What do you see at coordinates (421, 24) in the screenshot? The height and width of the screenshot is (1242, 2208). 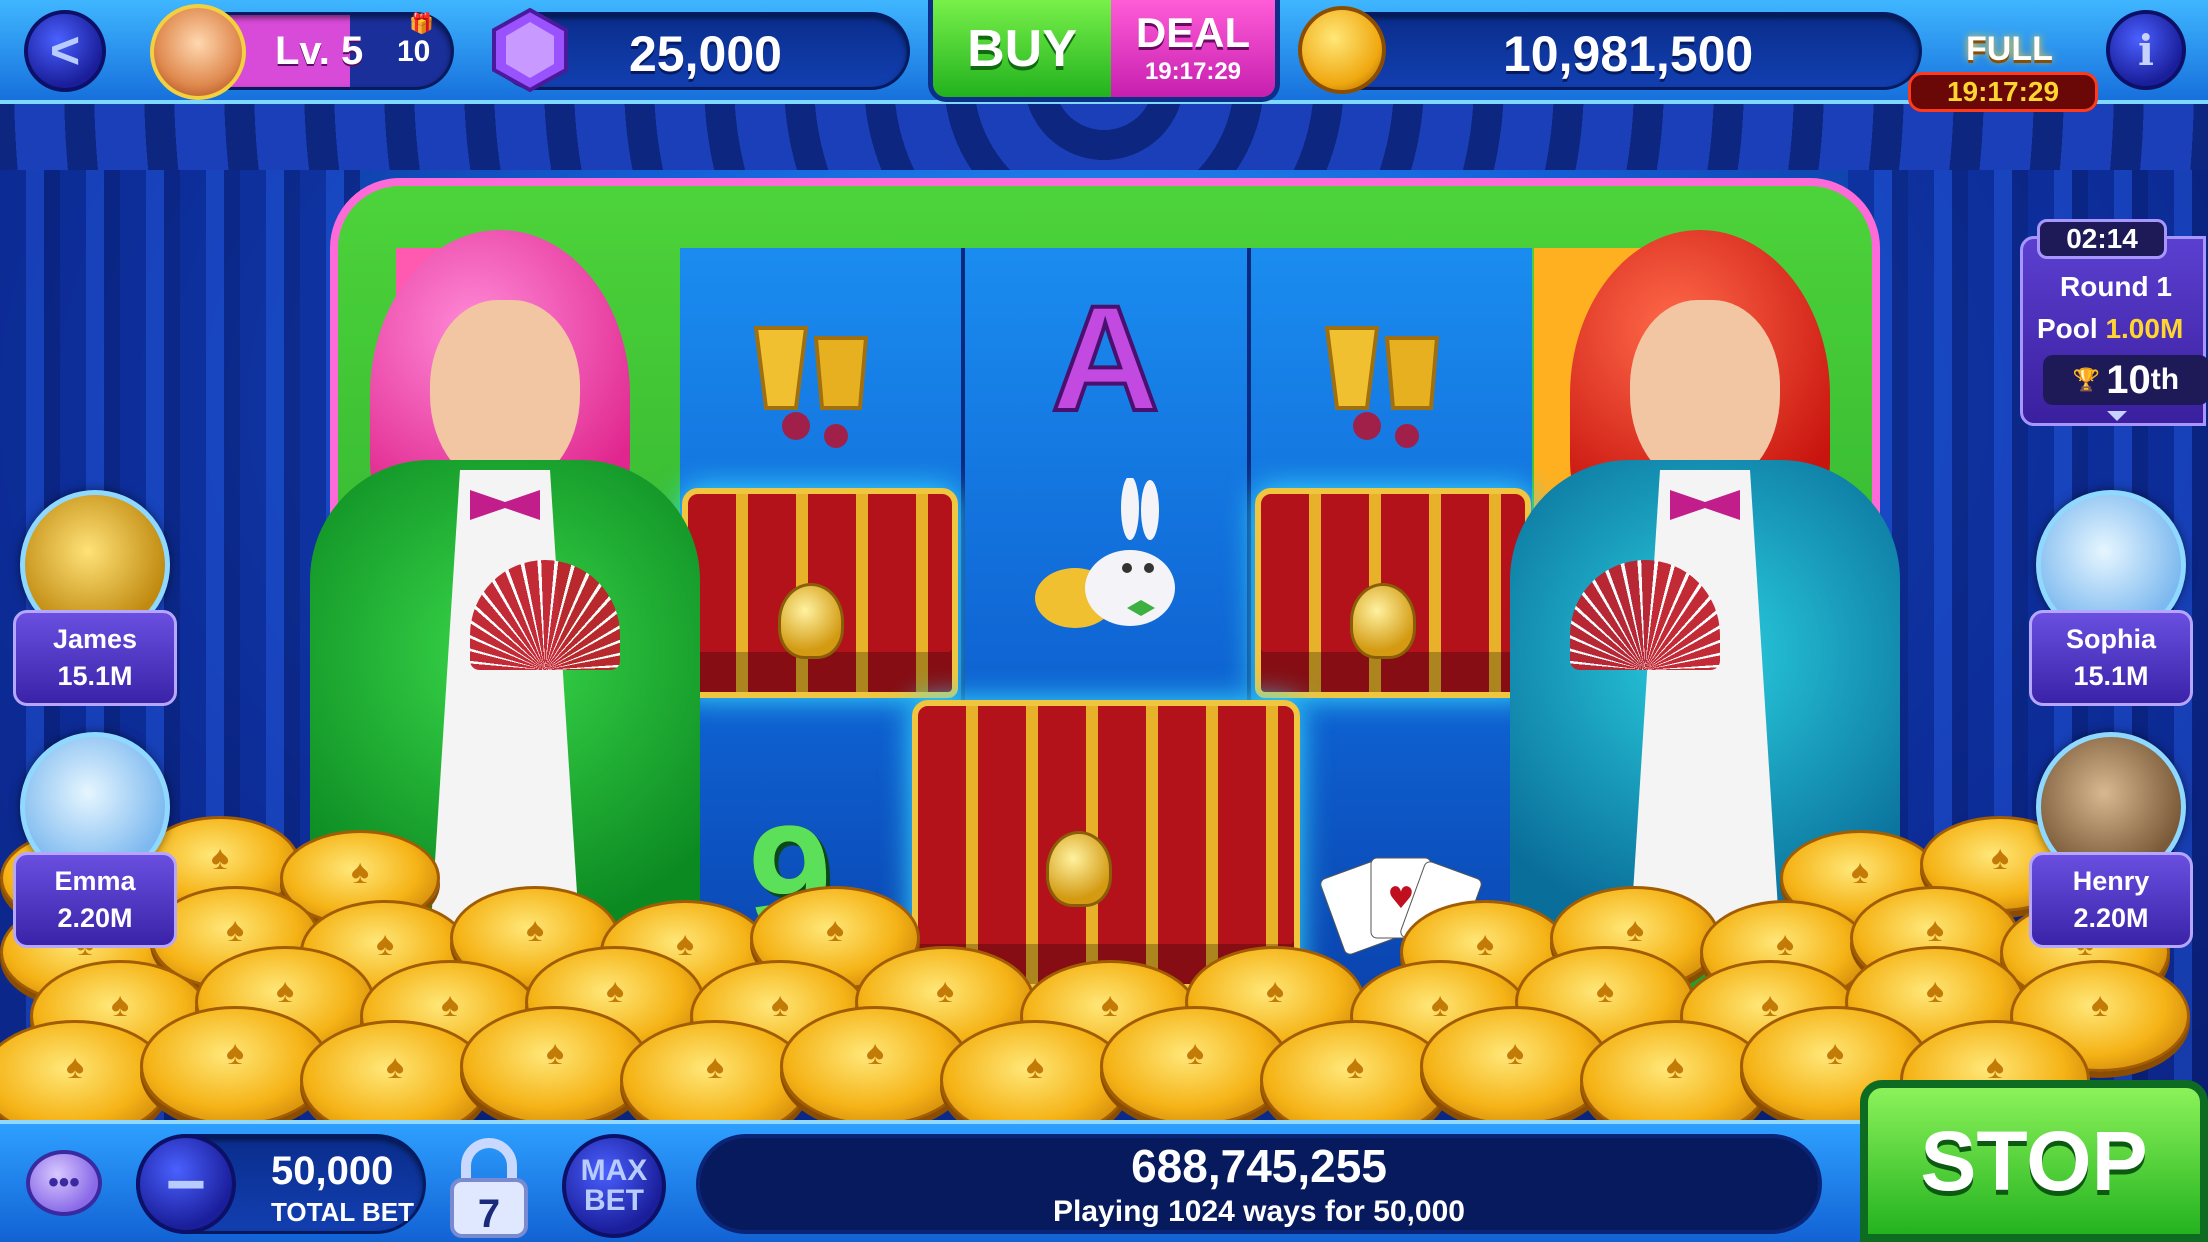 I see `gift-icon: 🎁` at bounding box center [421, 24].